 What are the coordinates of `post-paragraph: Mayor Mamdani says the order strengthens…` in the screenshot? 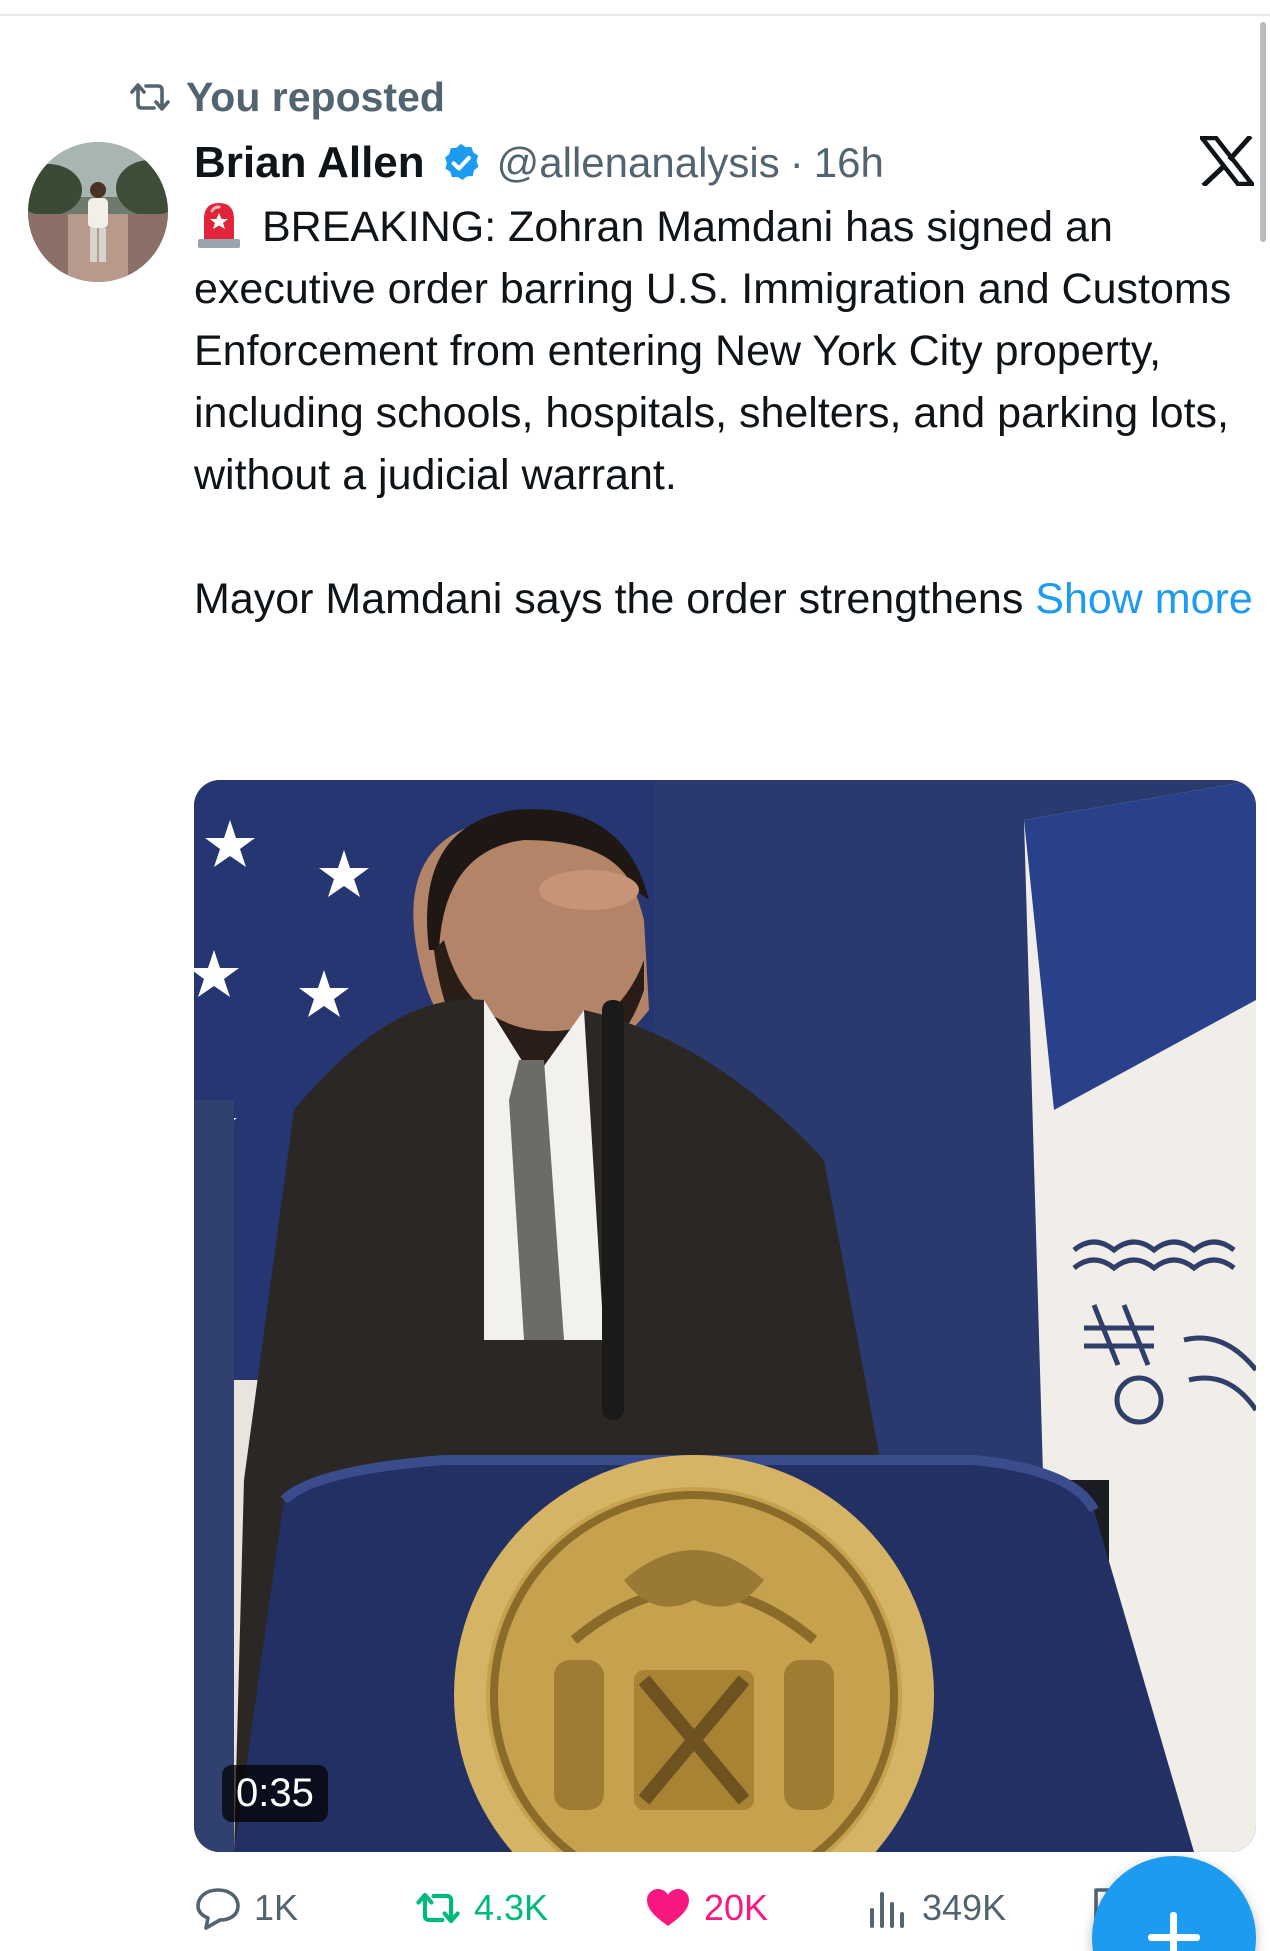 It's located at (724, 599).